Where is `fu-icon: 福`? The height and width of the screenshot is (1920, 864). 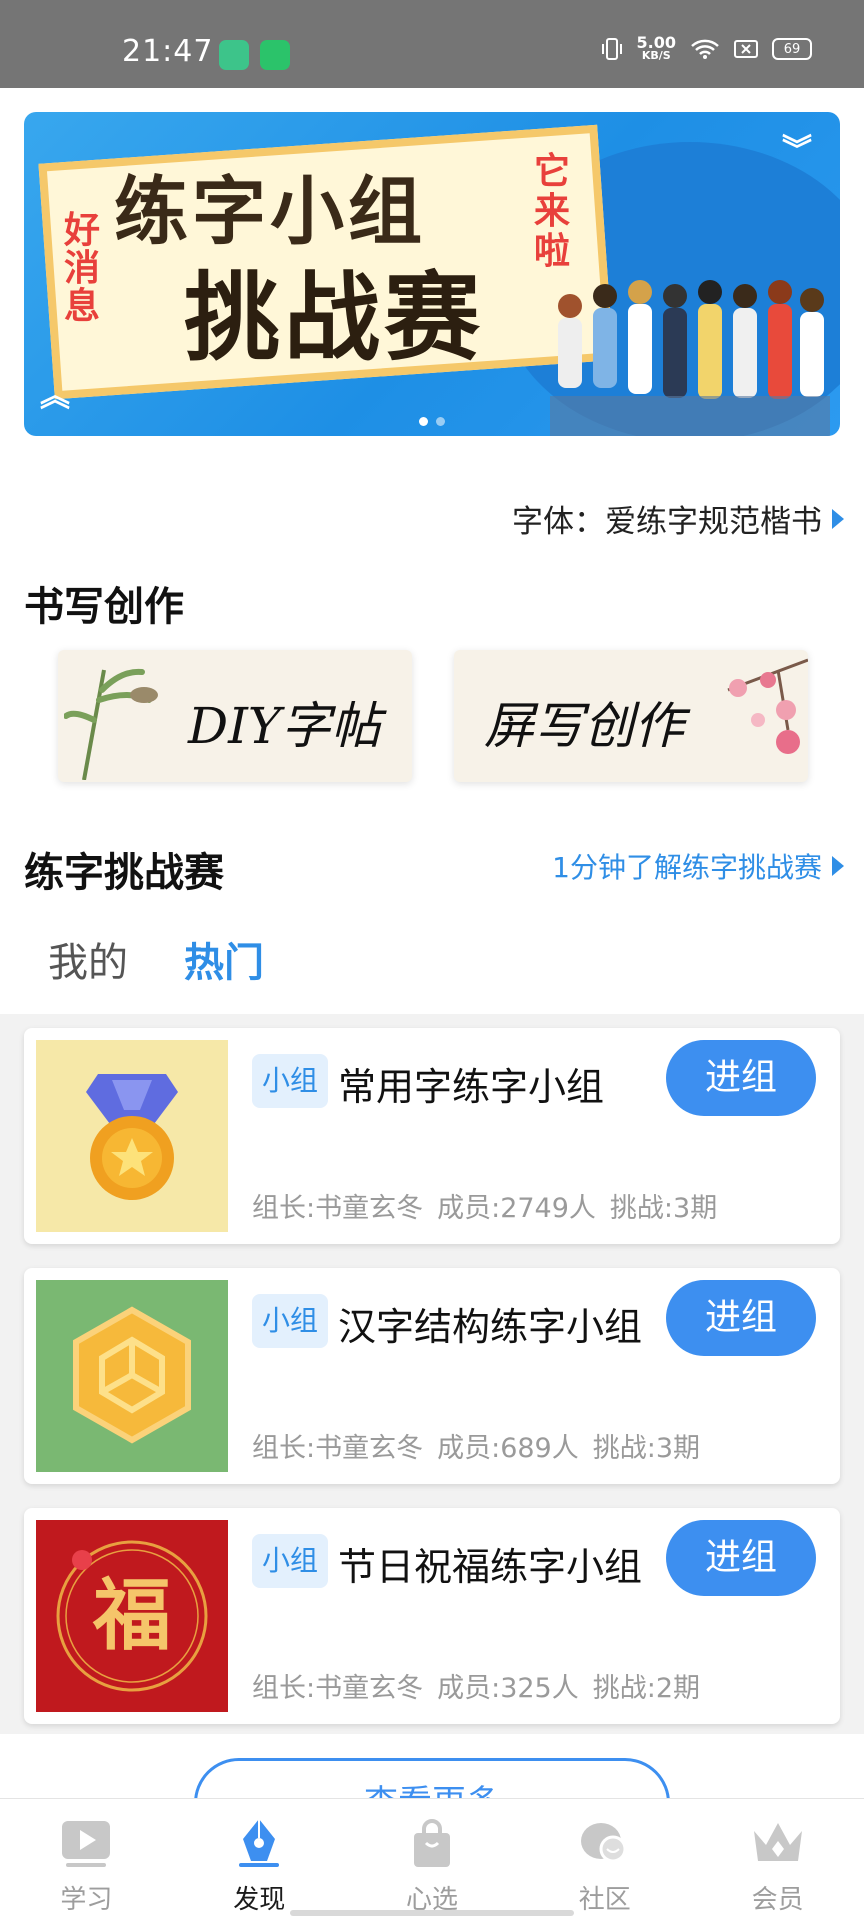
fu-icon: 福 is located at coordinates (132, 1616).